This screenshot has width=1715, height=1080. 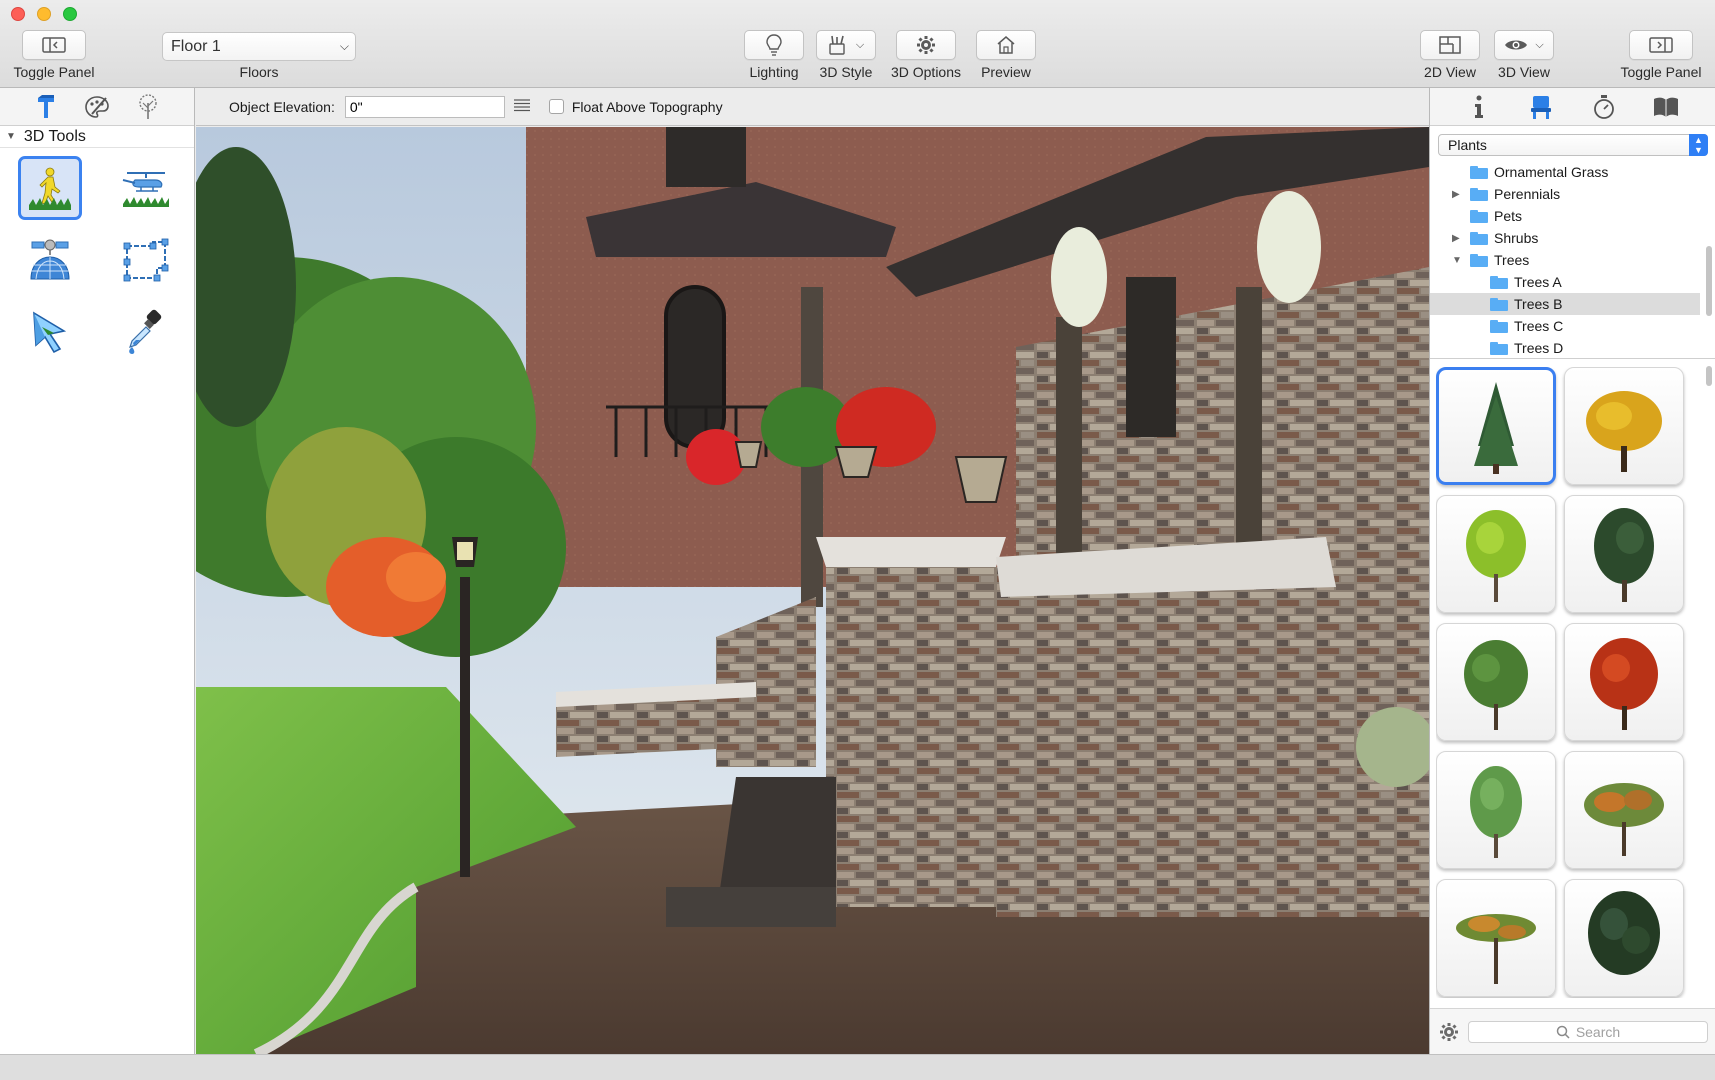 I want to click on disclosure-triangle-icon: ▼, so click(x=11, y=136).